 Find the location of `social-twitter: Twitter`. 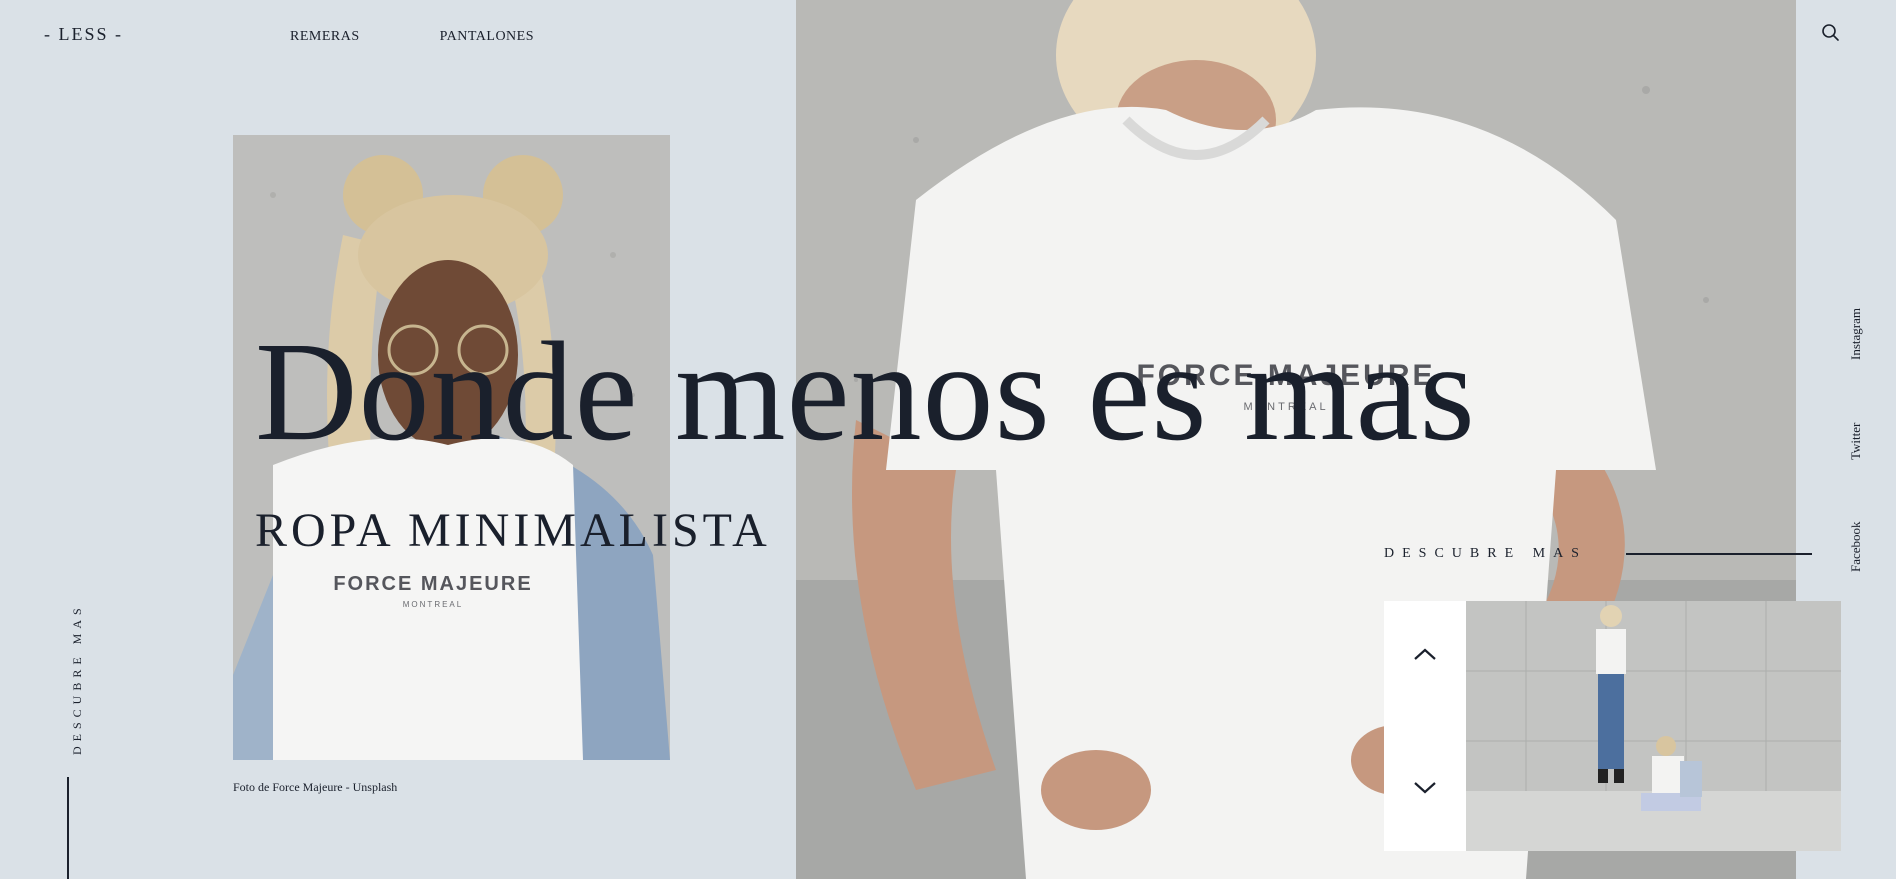

social-twitter: Twitter is located at coordinates (1856, 441).